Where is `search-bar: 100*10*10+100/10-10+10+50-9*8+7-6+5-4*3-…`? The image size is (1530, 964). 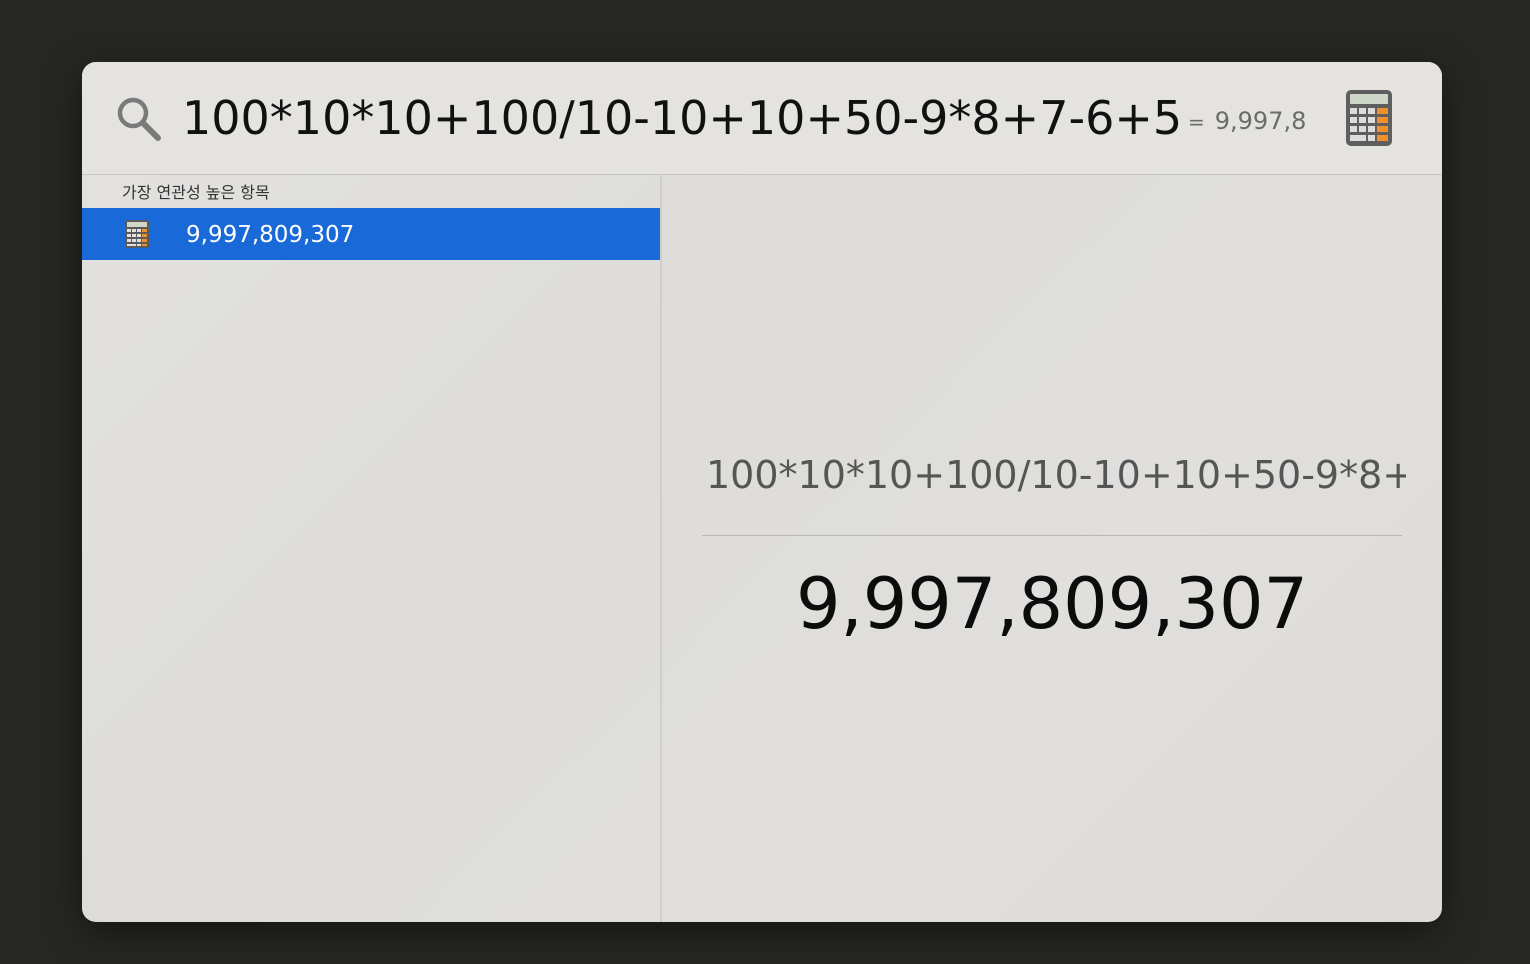 search-bar: 100*10*10+100/10-10+10+50-9*8+7-6+5-4*3-… is located at coordinates (762, 118).